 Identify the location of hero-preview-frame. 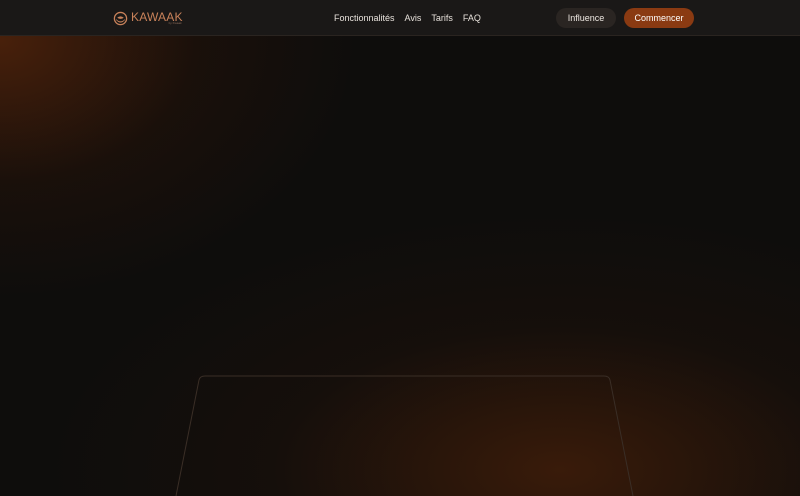
(404, 435).